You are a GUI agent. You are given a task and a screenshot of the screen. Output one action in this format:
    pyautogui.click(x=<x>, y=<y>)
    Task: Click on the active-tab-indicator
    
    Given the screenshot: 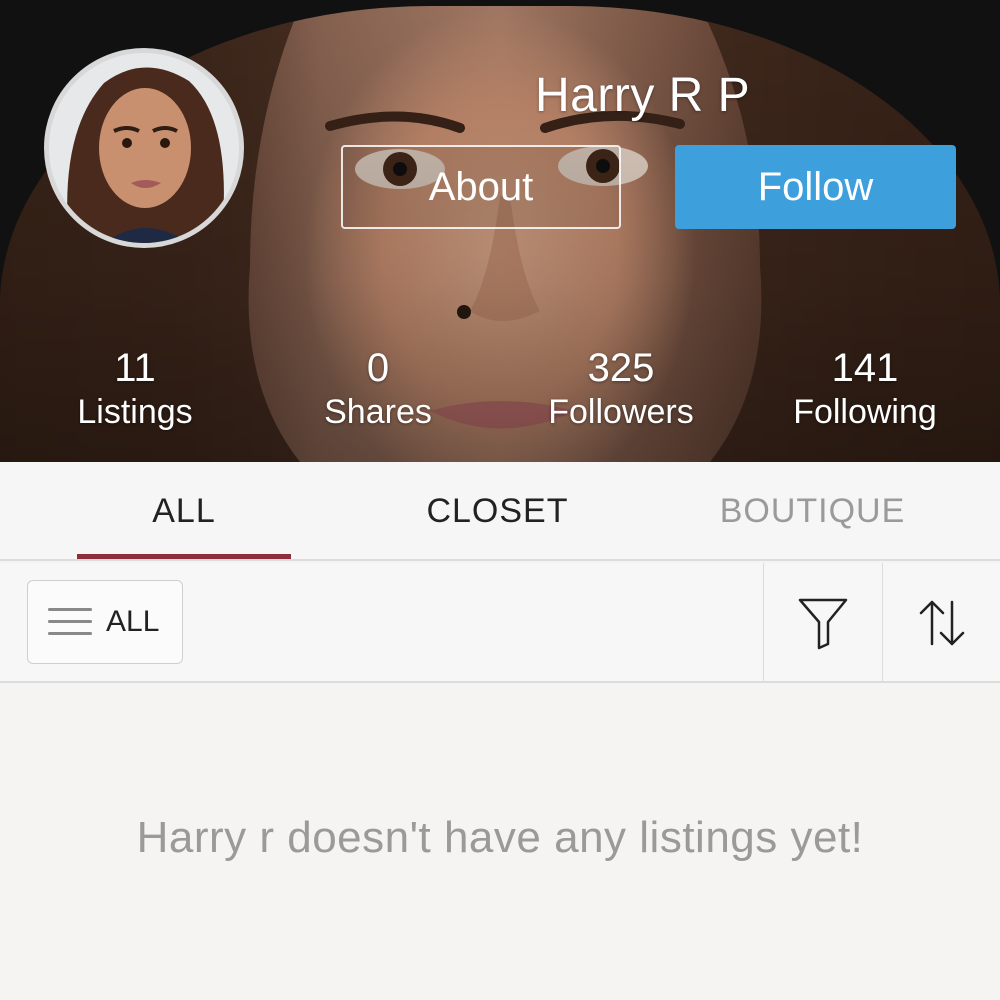 What is the action you would take?
    pyautogui.click(x=184, y=556)
    